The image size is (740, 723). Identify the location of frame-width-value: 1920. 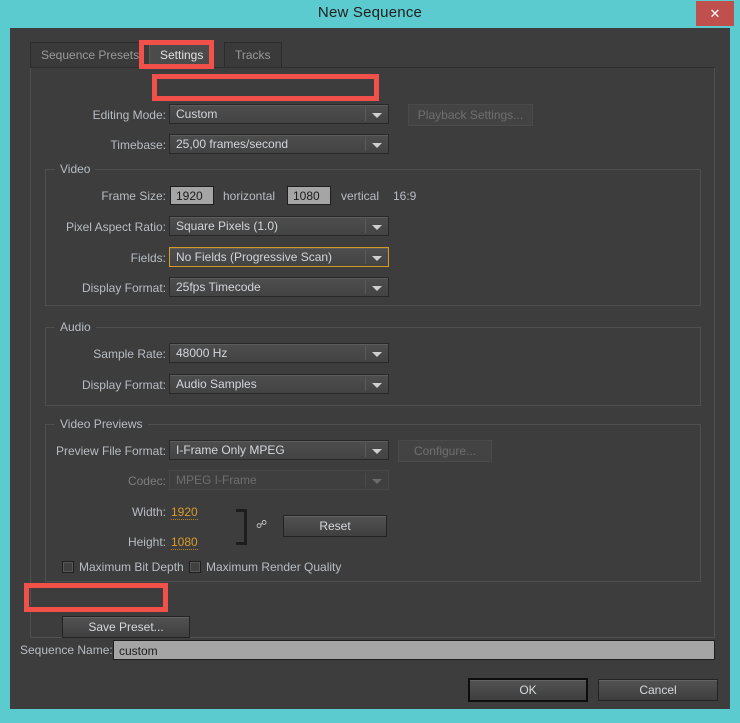
(189, 196).